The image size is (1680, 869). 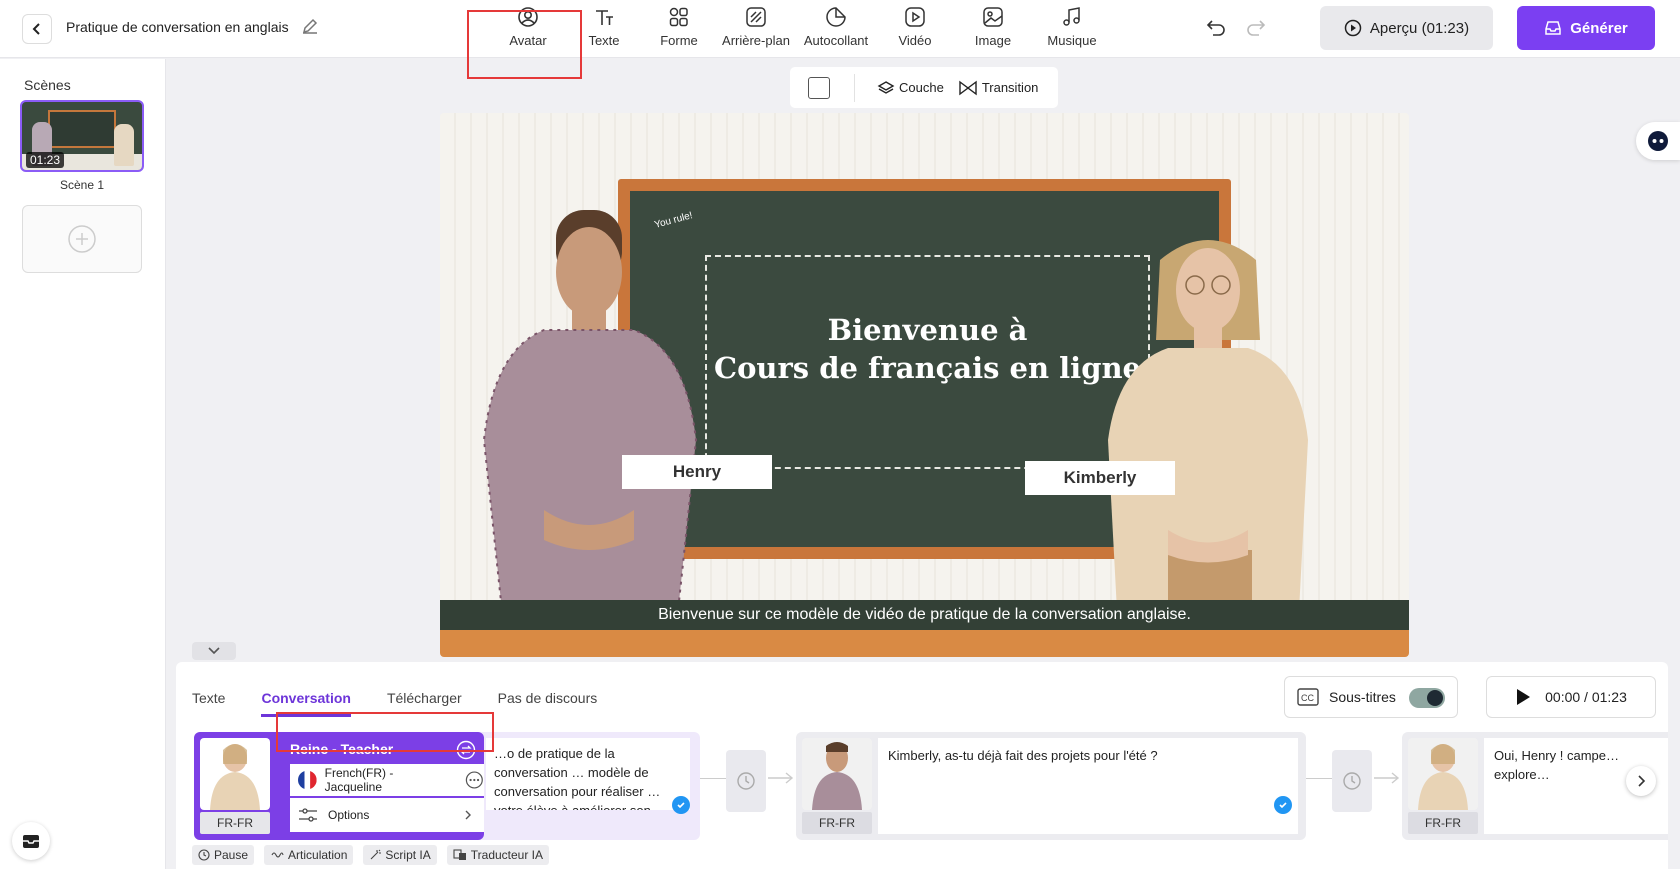 What do you see at coordinates (231, 855) in the screenshot?
I see `pause-label: Pause` at bounding box center [231, 855].